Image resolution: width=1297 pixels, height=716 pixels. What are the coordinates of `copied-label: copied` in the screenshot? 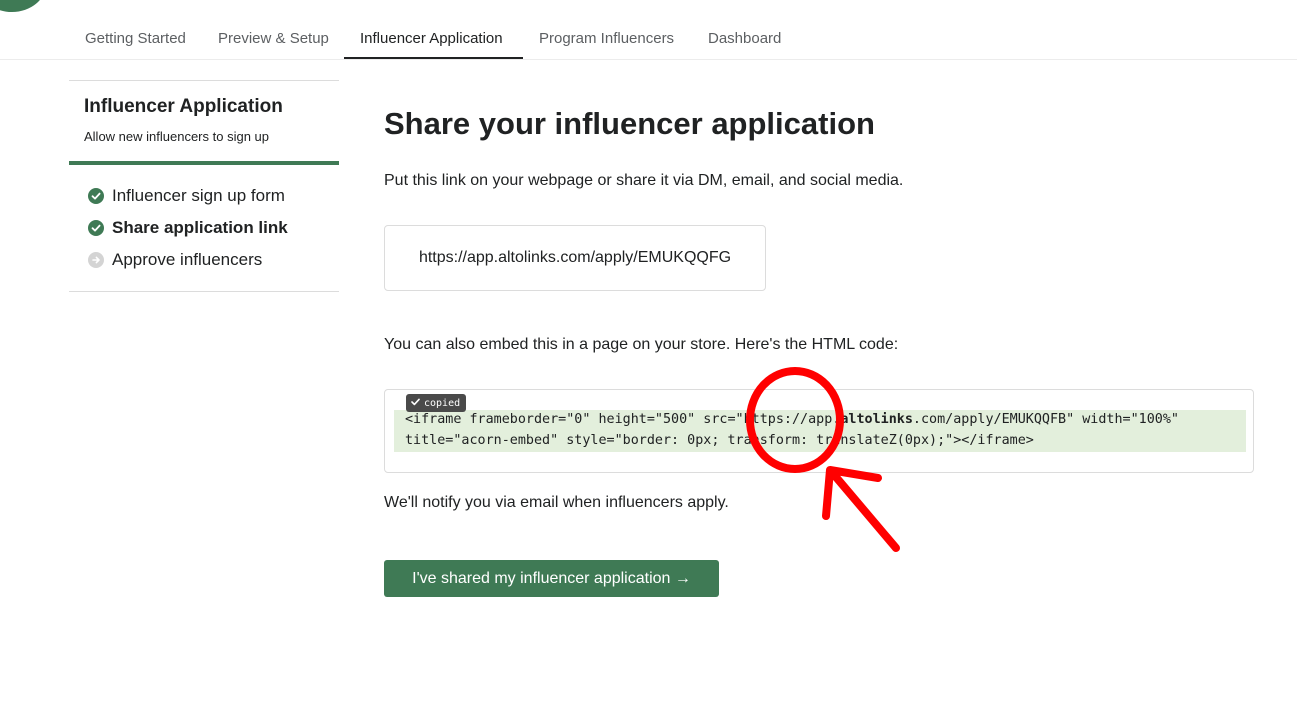 It's located at (442, 403).